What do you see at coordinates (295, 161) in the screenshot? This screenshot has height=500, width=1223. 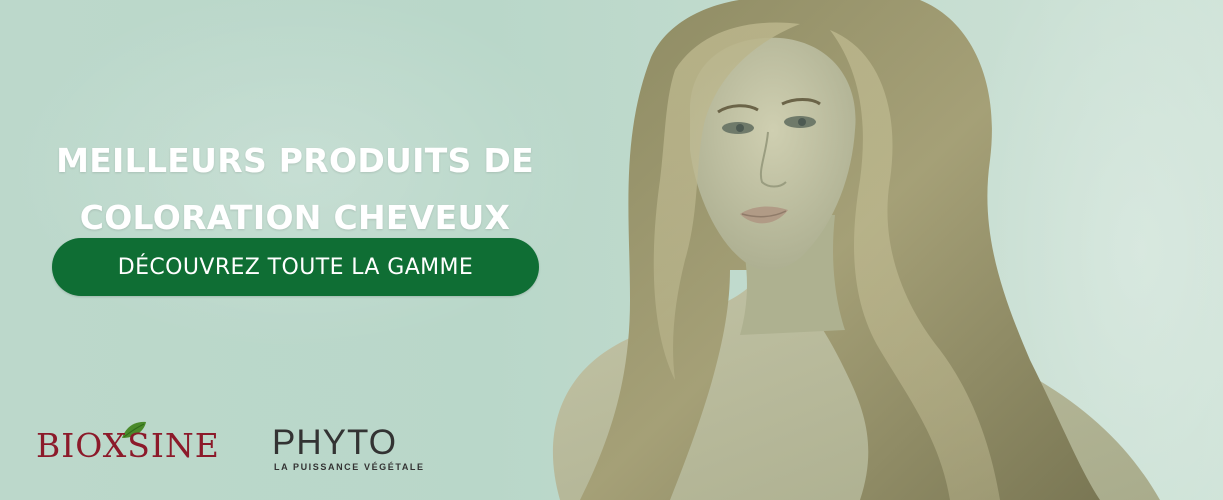 I see `headline-line-1: MEILLEURS PRODUITS DE` at bounding box center [295, 161].